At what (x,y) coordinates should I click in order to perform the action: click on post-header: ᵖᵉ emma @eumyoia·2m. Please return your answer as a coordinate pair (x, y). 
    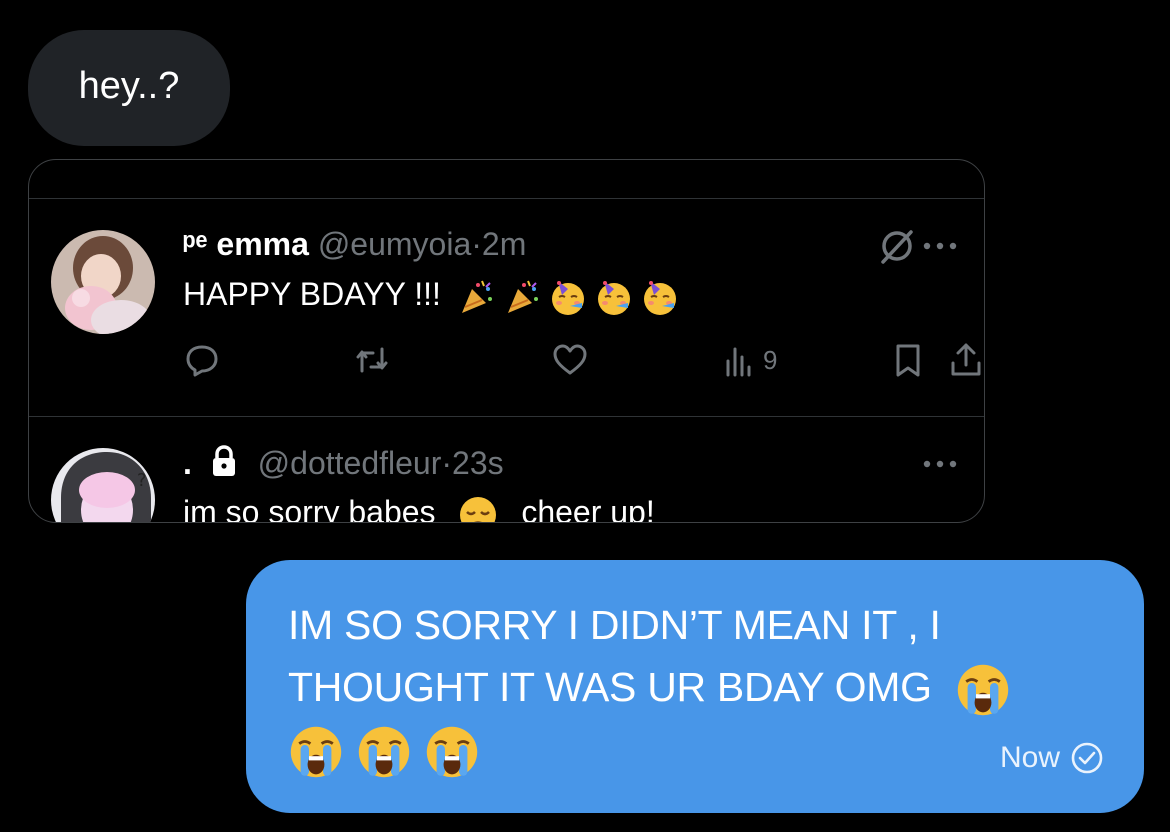
    Looking at the image, I should click on (354, 244).